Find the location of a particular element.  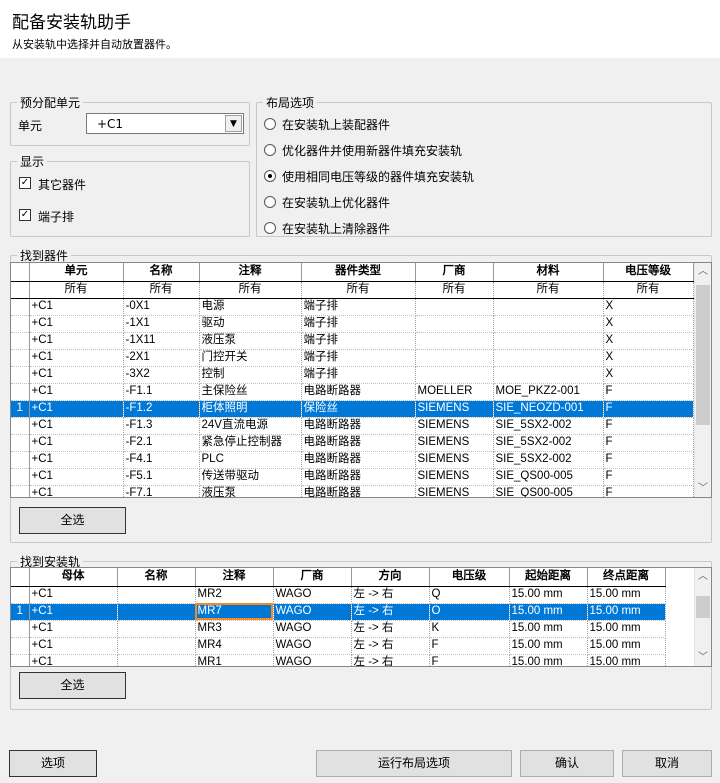

devices-select-all-button: 全选 is located at coordinates (72, 520).